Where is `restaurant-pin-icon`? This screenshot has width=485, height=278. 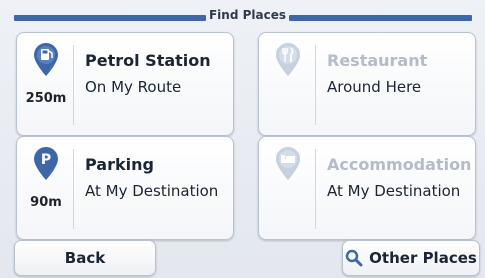 restaurant-pin-icon is located at coordinates (288, 59).